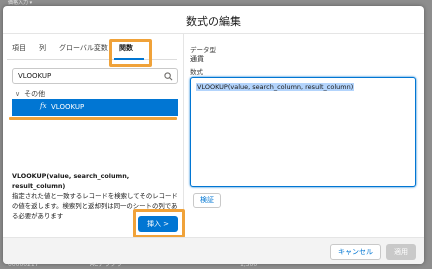  I want to click on tree-item-label: VLOOKUP, so click(68, 107).